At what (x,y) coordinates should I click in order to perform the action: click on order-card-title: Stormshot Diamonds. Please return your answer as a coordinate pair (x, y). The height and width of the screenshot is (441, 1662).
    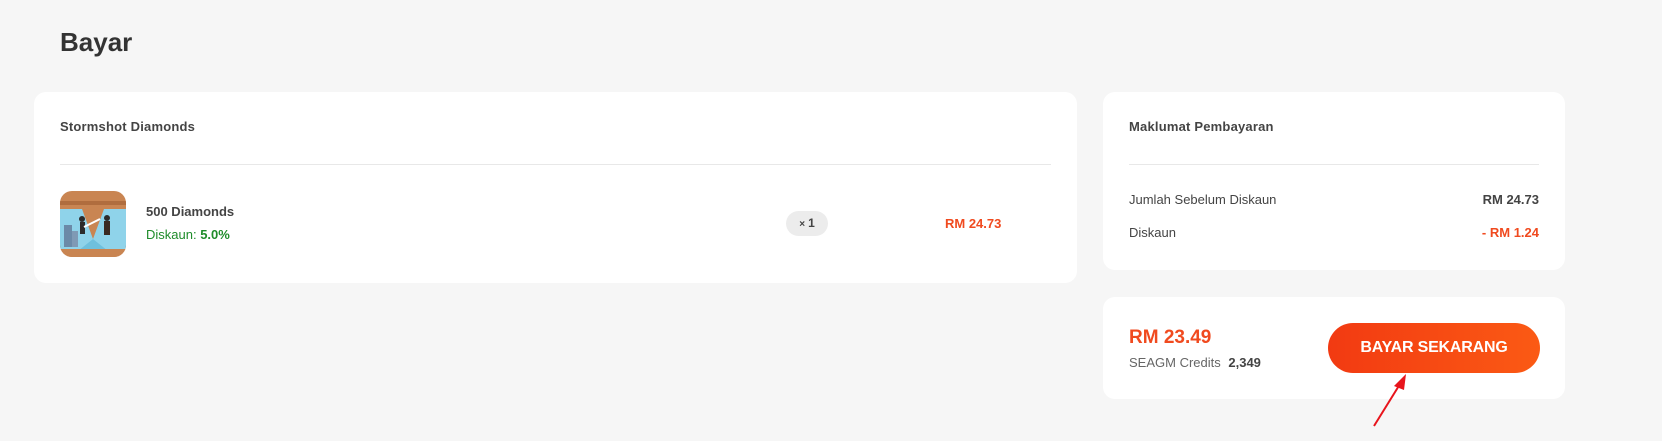
    Looking at the image, I should click on (128, 126).